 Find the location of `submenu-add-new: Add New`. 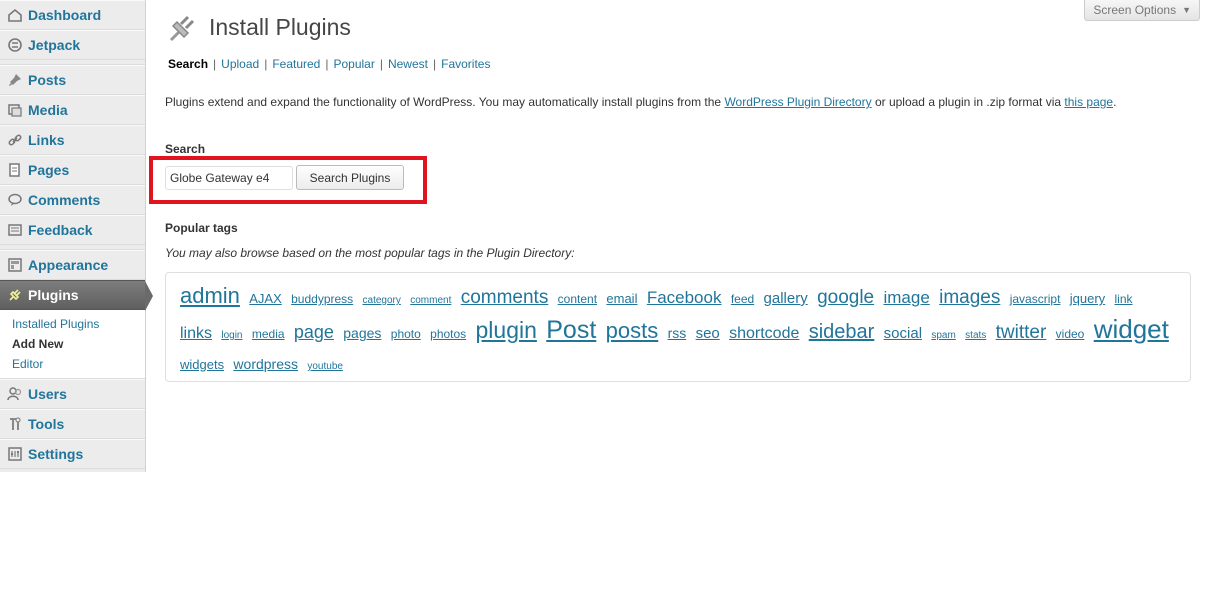

submenu-add-new: Add New is located at coordinates (72, 344).